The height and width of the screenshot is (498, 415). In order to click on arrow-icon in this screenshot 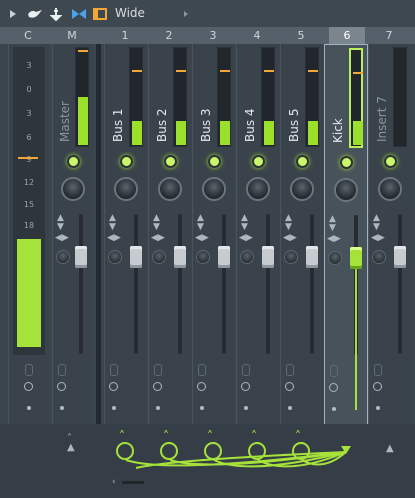, I will do `click(186, 13)`.